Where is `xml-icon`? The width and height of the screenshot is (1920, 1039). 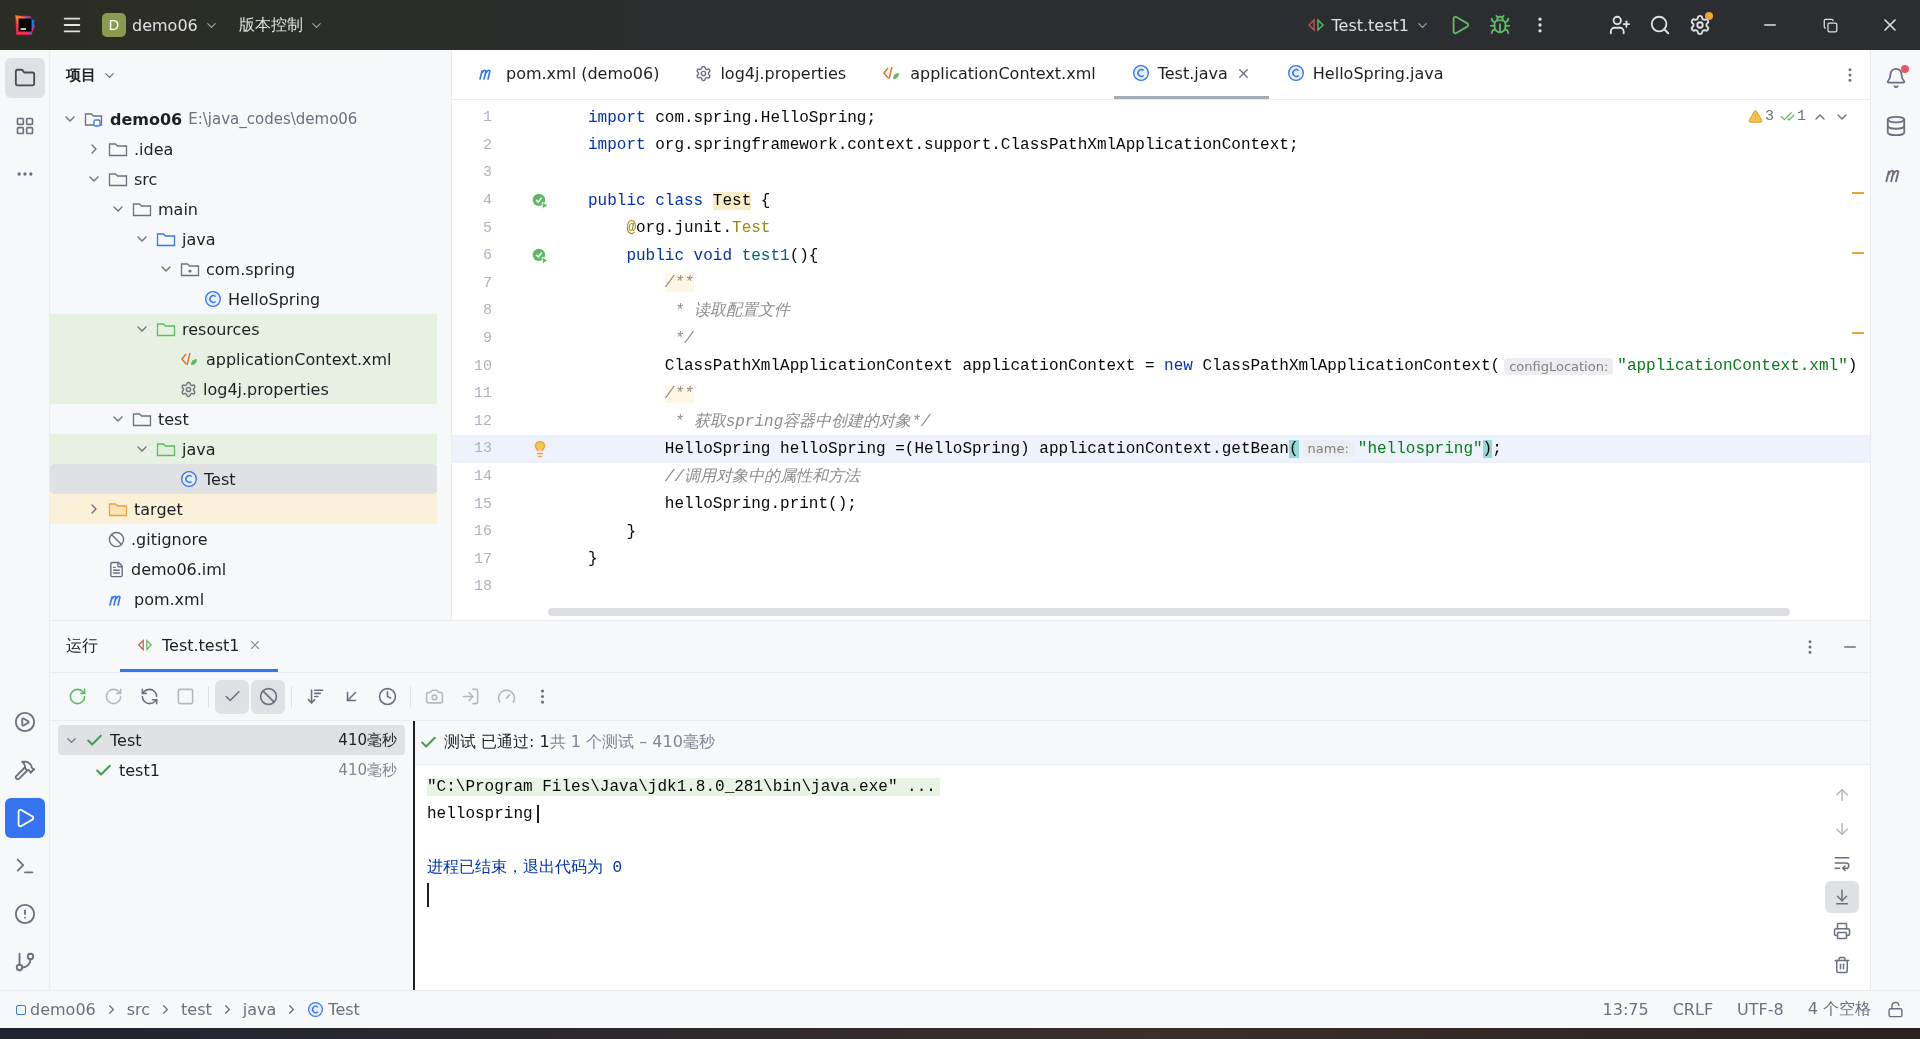
xml-icon is located at coordinates (190, 359).